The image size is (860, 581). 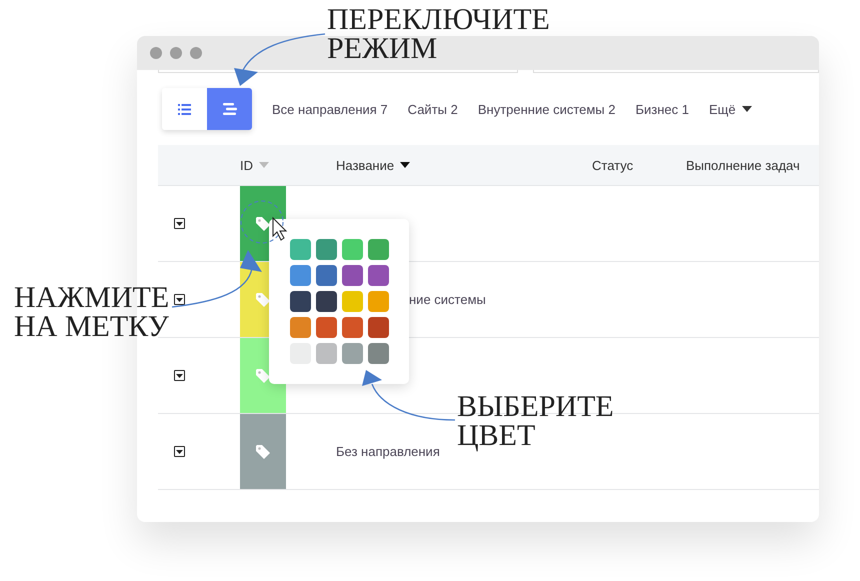 I want to click on filter-tab: Внутренние системы 2, so click(x=547, y=109).